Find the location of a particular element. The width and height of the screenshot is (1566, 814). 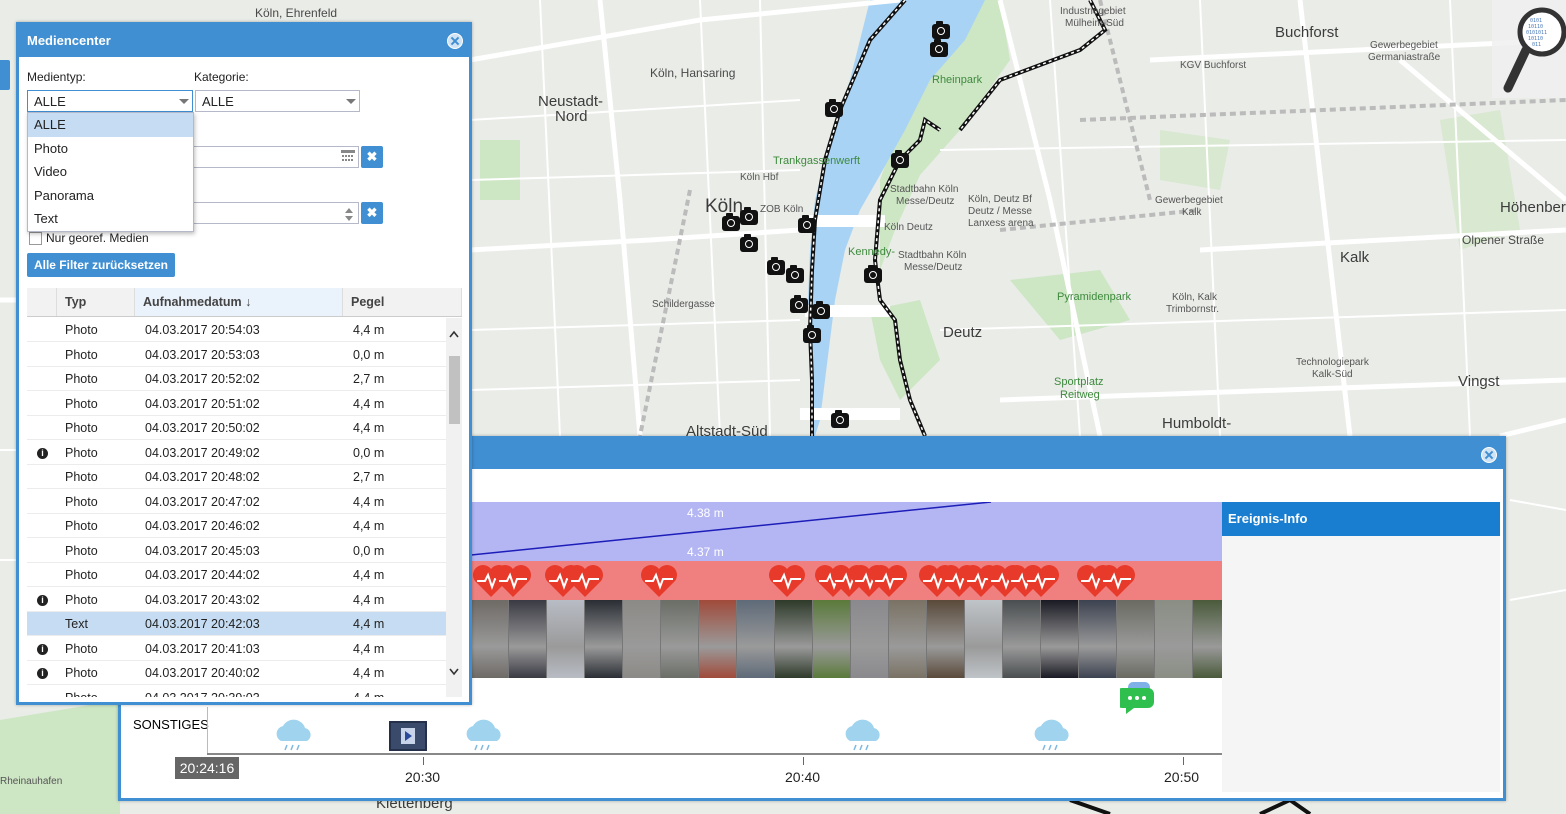

cell-datum: 04.03.2017 20:44:02 is located at coordinates (202, 575).